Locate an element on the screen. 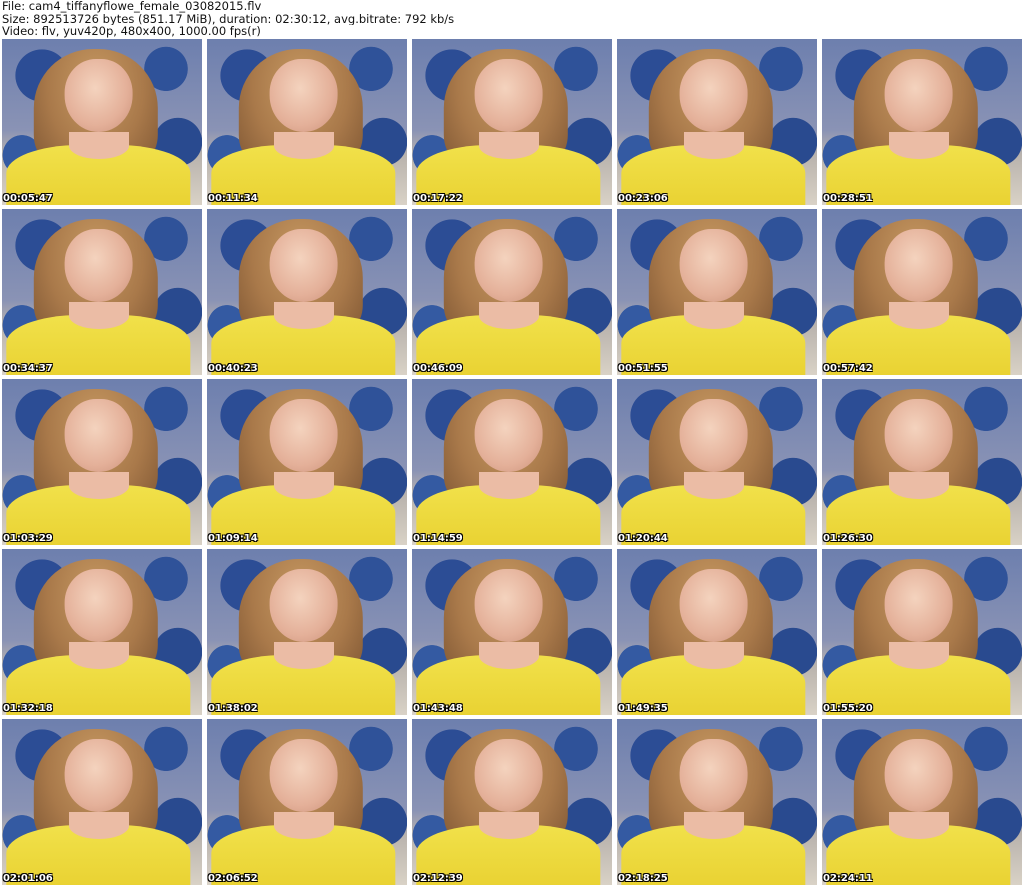 This screenshot has width=1024, height=889. video-thumbnail: 00:51:55 is located at coordinates (717, 292).